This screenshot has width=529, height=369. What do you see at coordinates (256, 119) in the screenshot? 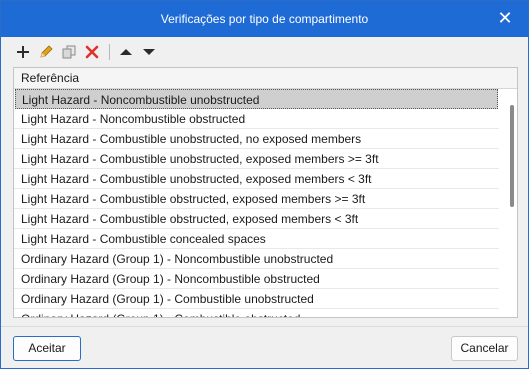
I see `list-item: Light Hazard - Noncombustible obstructed` at bounding box center [256, 119].